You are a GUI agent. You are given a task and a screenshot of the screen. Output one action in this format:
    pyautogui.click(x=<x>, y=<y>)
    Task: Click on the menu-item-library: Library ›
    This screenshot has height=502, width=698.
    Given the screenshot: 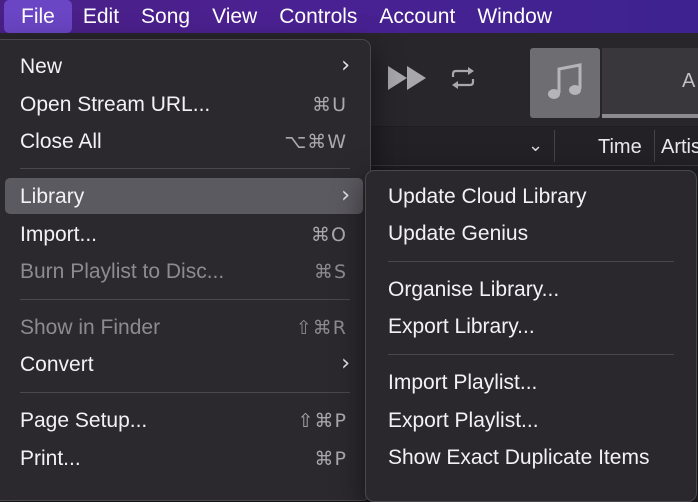 What is the action you would take?
    pyautogui.click(x=184, y=196)
    